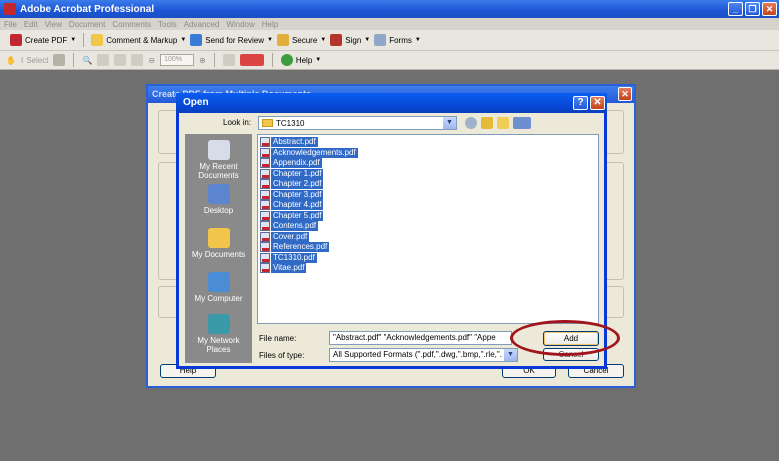 The image size is (779, 461). What do you see at coordinates (309, 174) in the screenshot?
I see `file-list-item: Chapter 1.pdf` at bounding box center [309, 174].